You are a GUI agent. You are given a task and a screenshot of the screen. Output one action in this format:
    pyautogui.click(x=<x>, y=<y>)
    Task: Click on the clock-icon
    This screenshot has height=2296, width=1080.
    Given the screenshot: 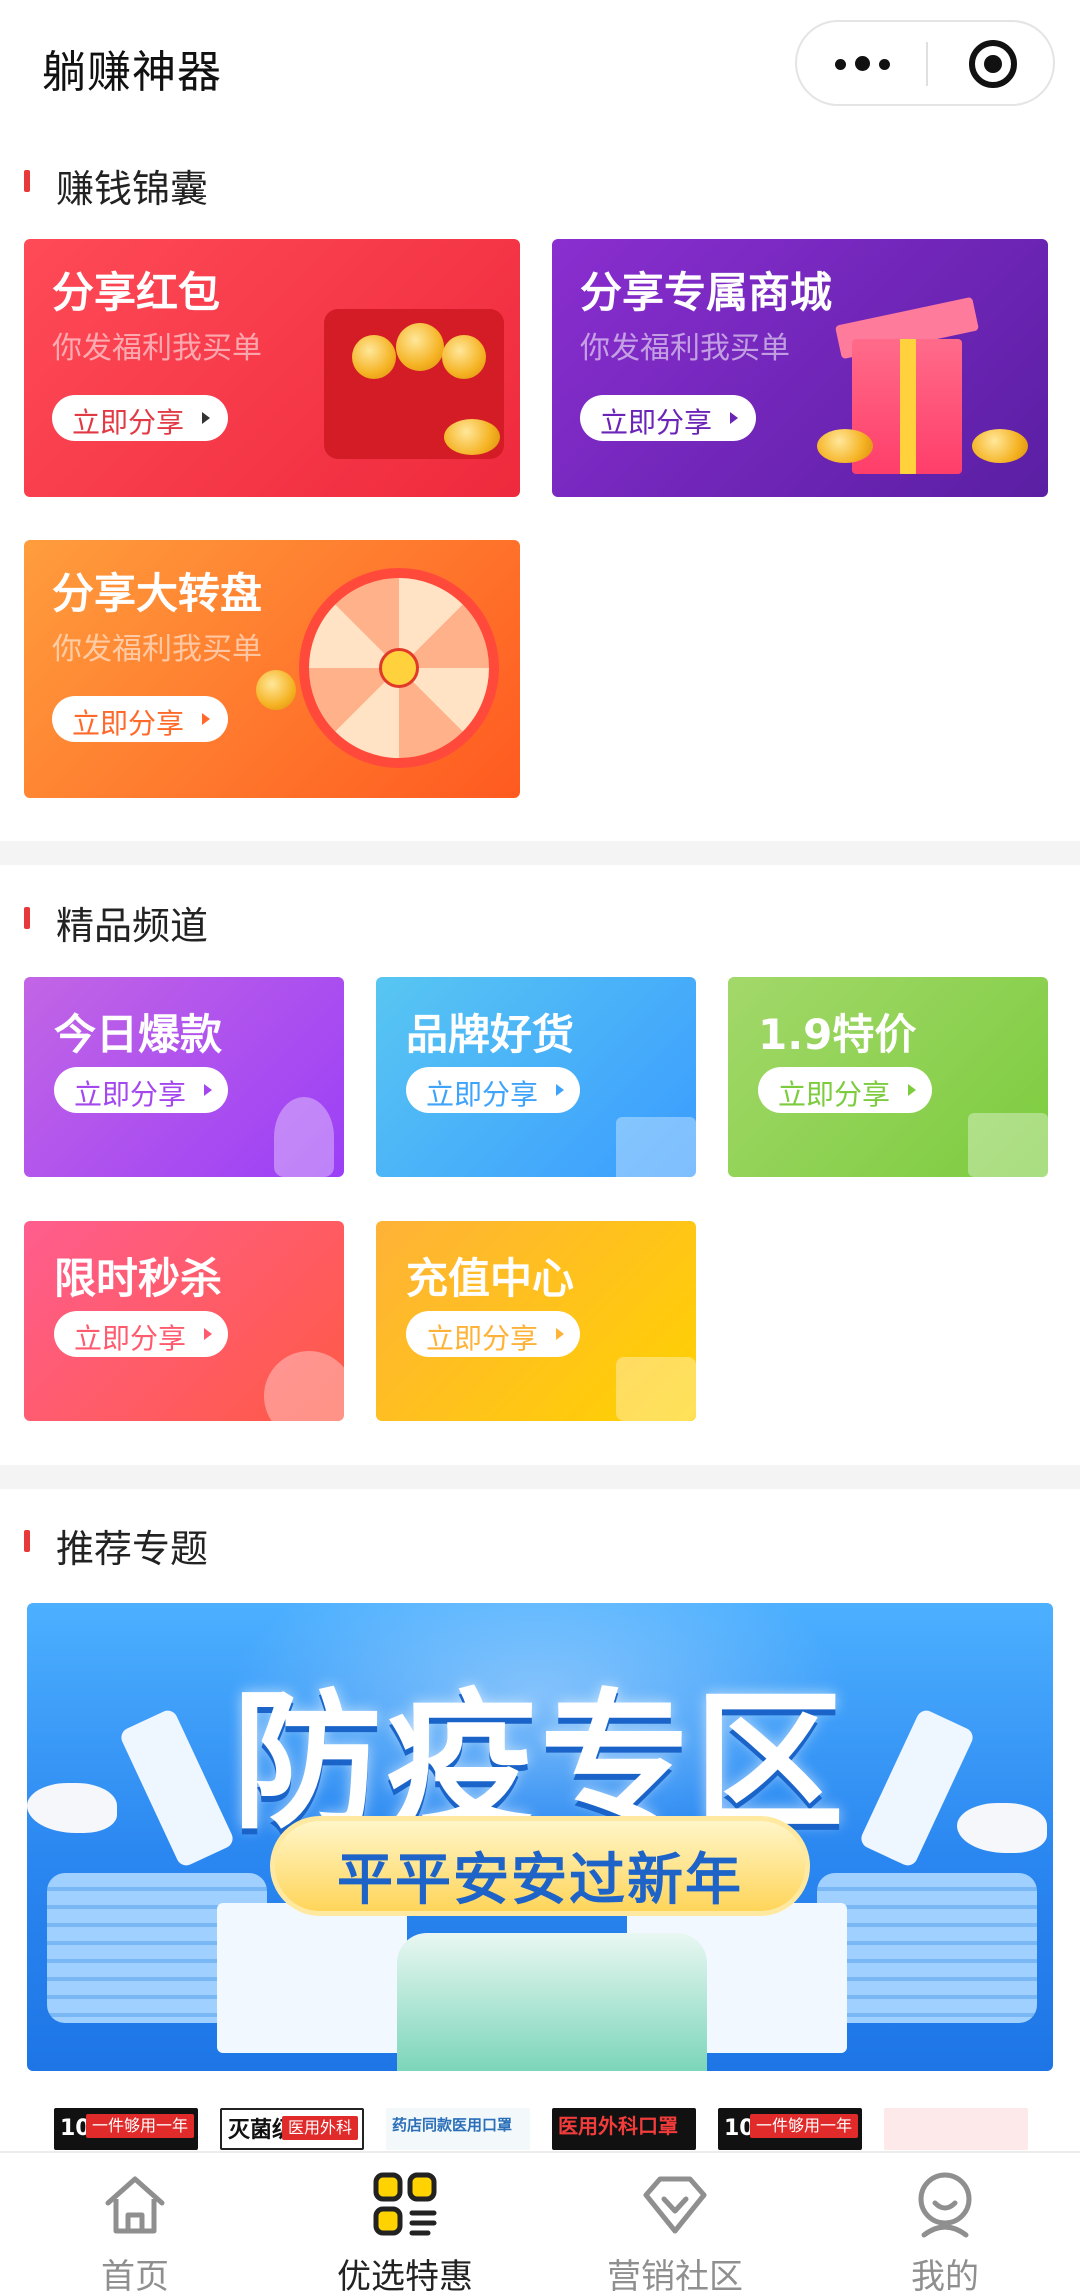 What is the action you would take?
    pyautogui.click(x=304, y=1386)
    